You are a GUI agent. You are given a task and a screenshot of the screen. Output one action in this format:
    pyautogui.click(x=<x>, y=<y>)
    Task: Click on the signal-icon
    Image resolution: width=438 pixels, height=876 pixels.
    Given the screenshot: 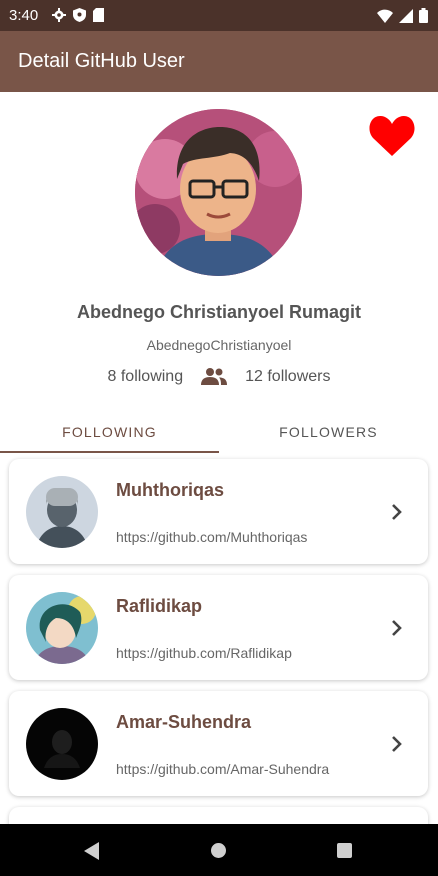 What is the action you would take?
    pyautogui.click(x=406, y=15)
    